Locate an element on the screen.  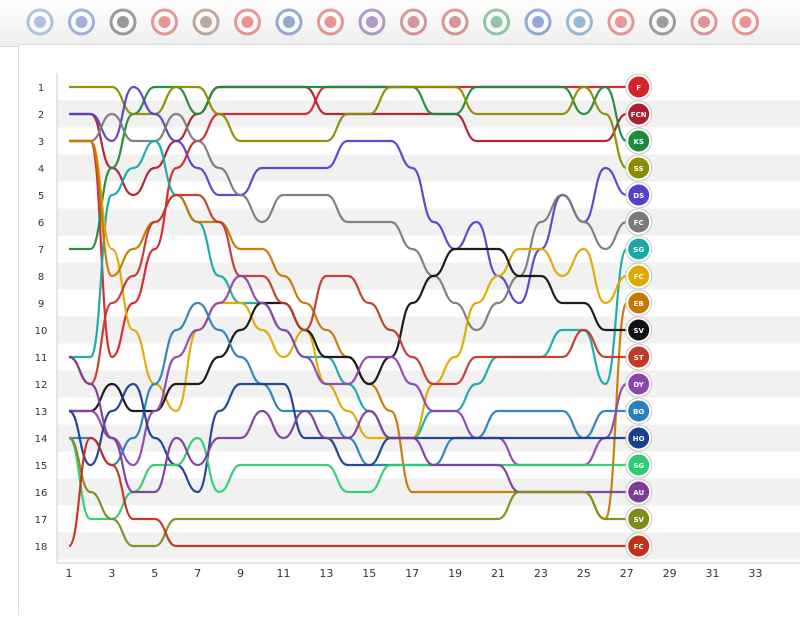
crest-label: AU is located at coordinates (638, 493).